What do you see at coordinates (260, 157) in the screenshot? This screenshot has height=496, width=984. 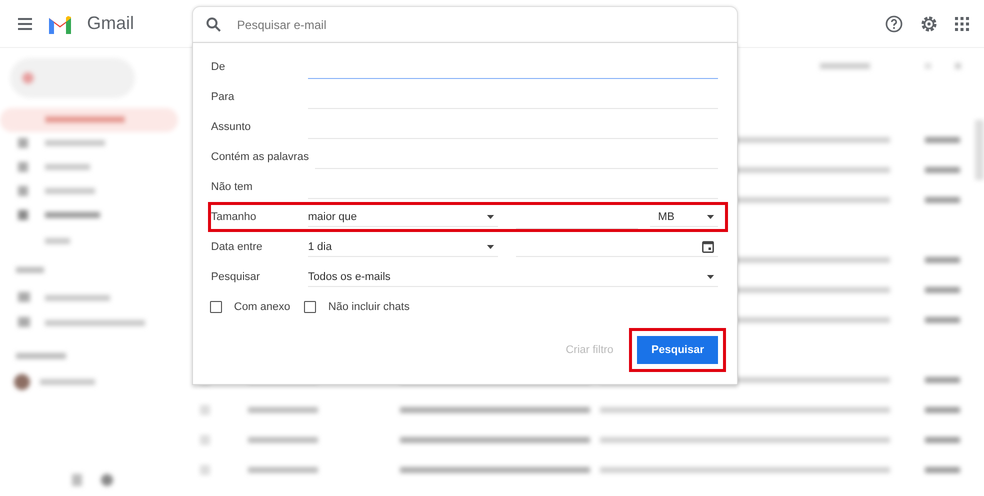 I see `field-label: Contém as palavras` at bounding box center [260, 157].